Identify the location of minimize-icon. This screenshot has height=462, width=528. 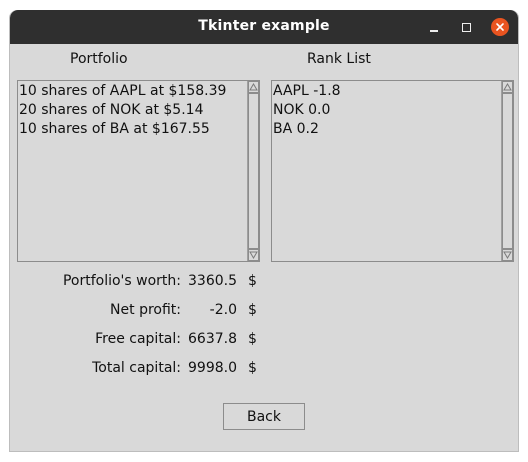
(434, 31).